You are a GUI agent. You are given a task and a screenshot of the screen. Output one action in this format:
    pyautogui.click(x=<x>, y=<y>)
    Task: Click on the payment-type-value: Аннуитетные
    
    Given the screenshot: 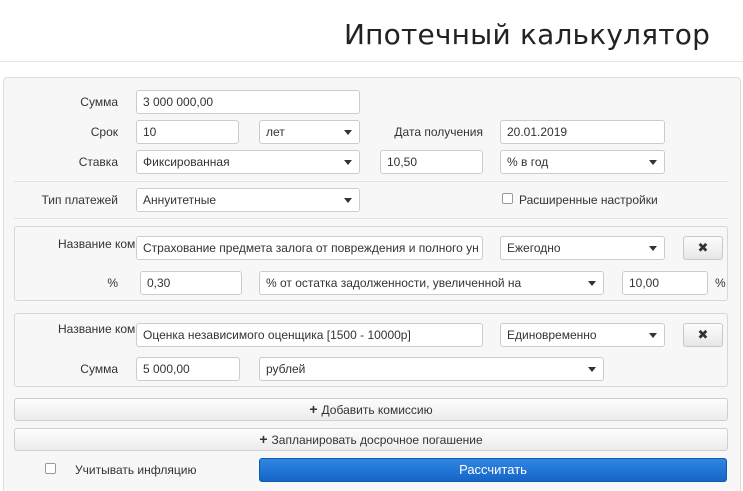 What is the action you would take?
    pyautogui.click(x=180, y=200)
    